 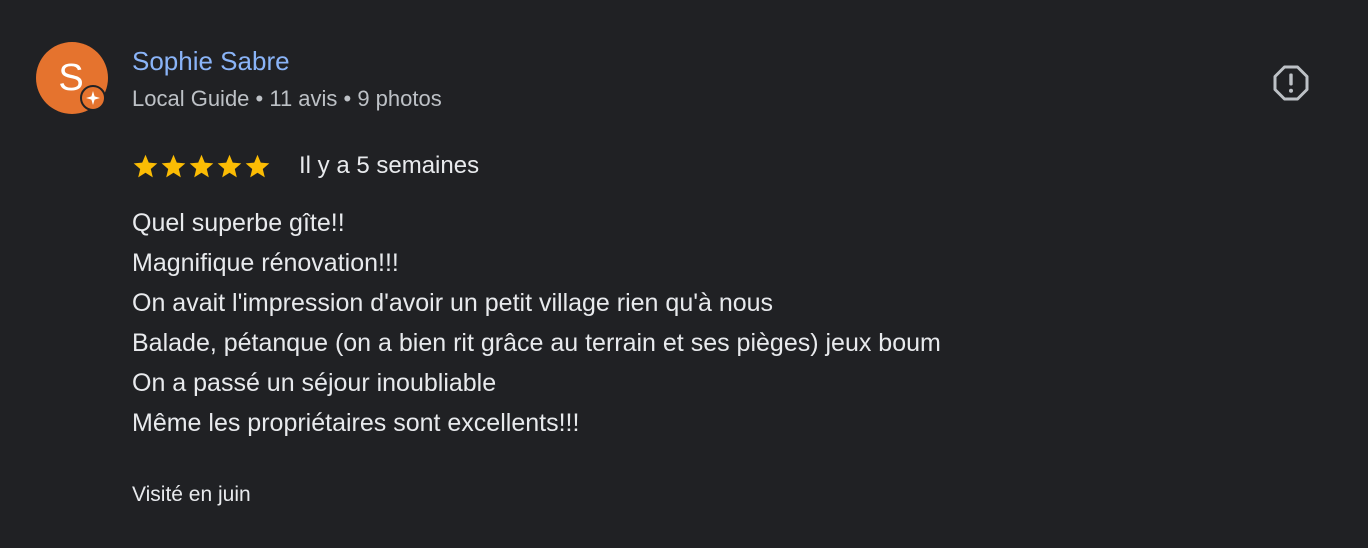 I want to click on author-name: Sophie Sabre, so click(x=211, y=61).